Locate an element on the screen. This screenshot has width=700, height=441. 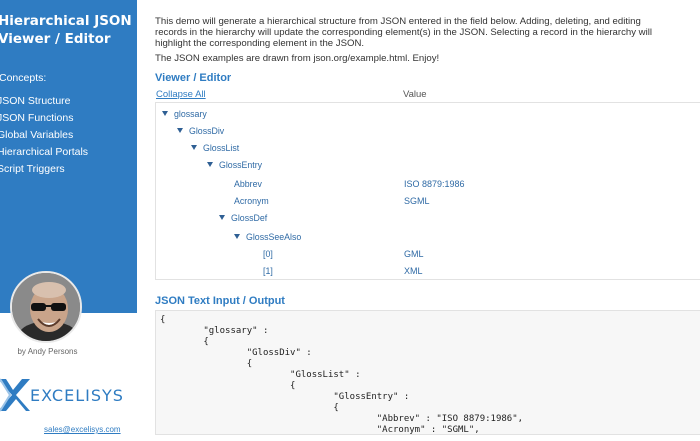
value-column-header: Value is located at coordinates (415, 94).